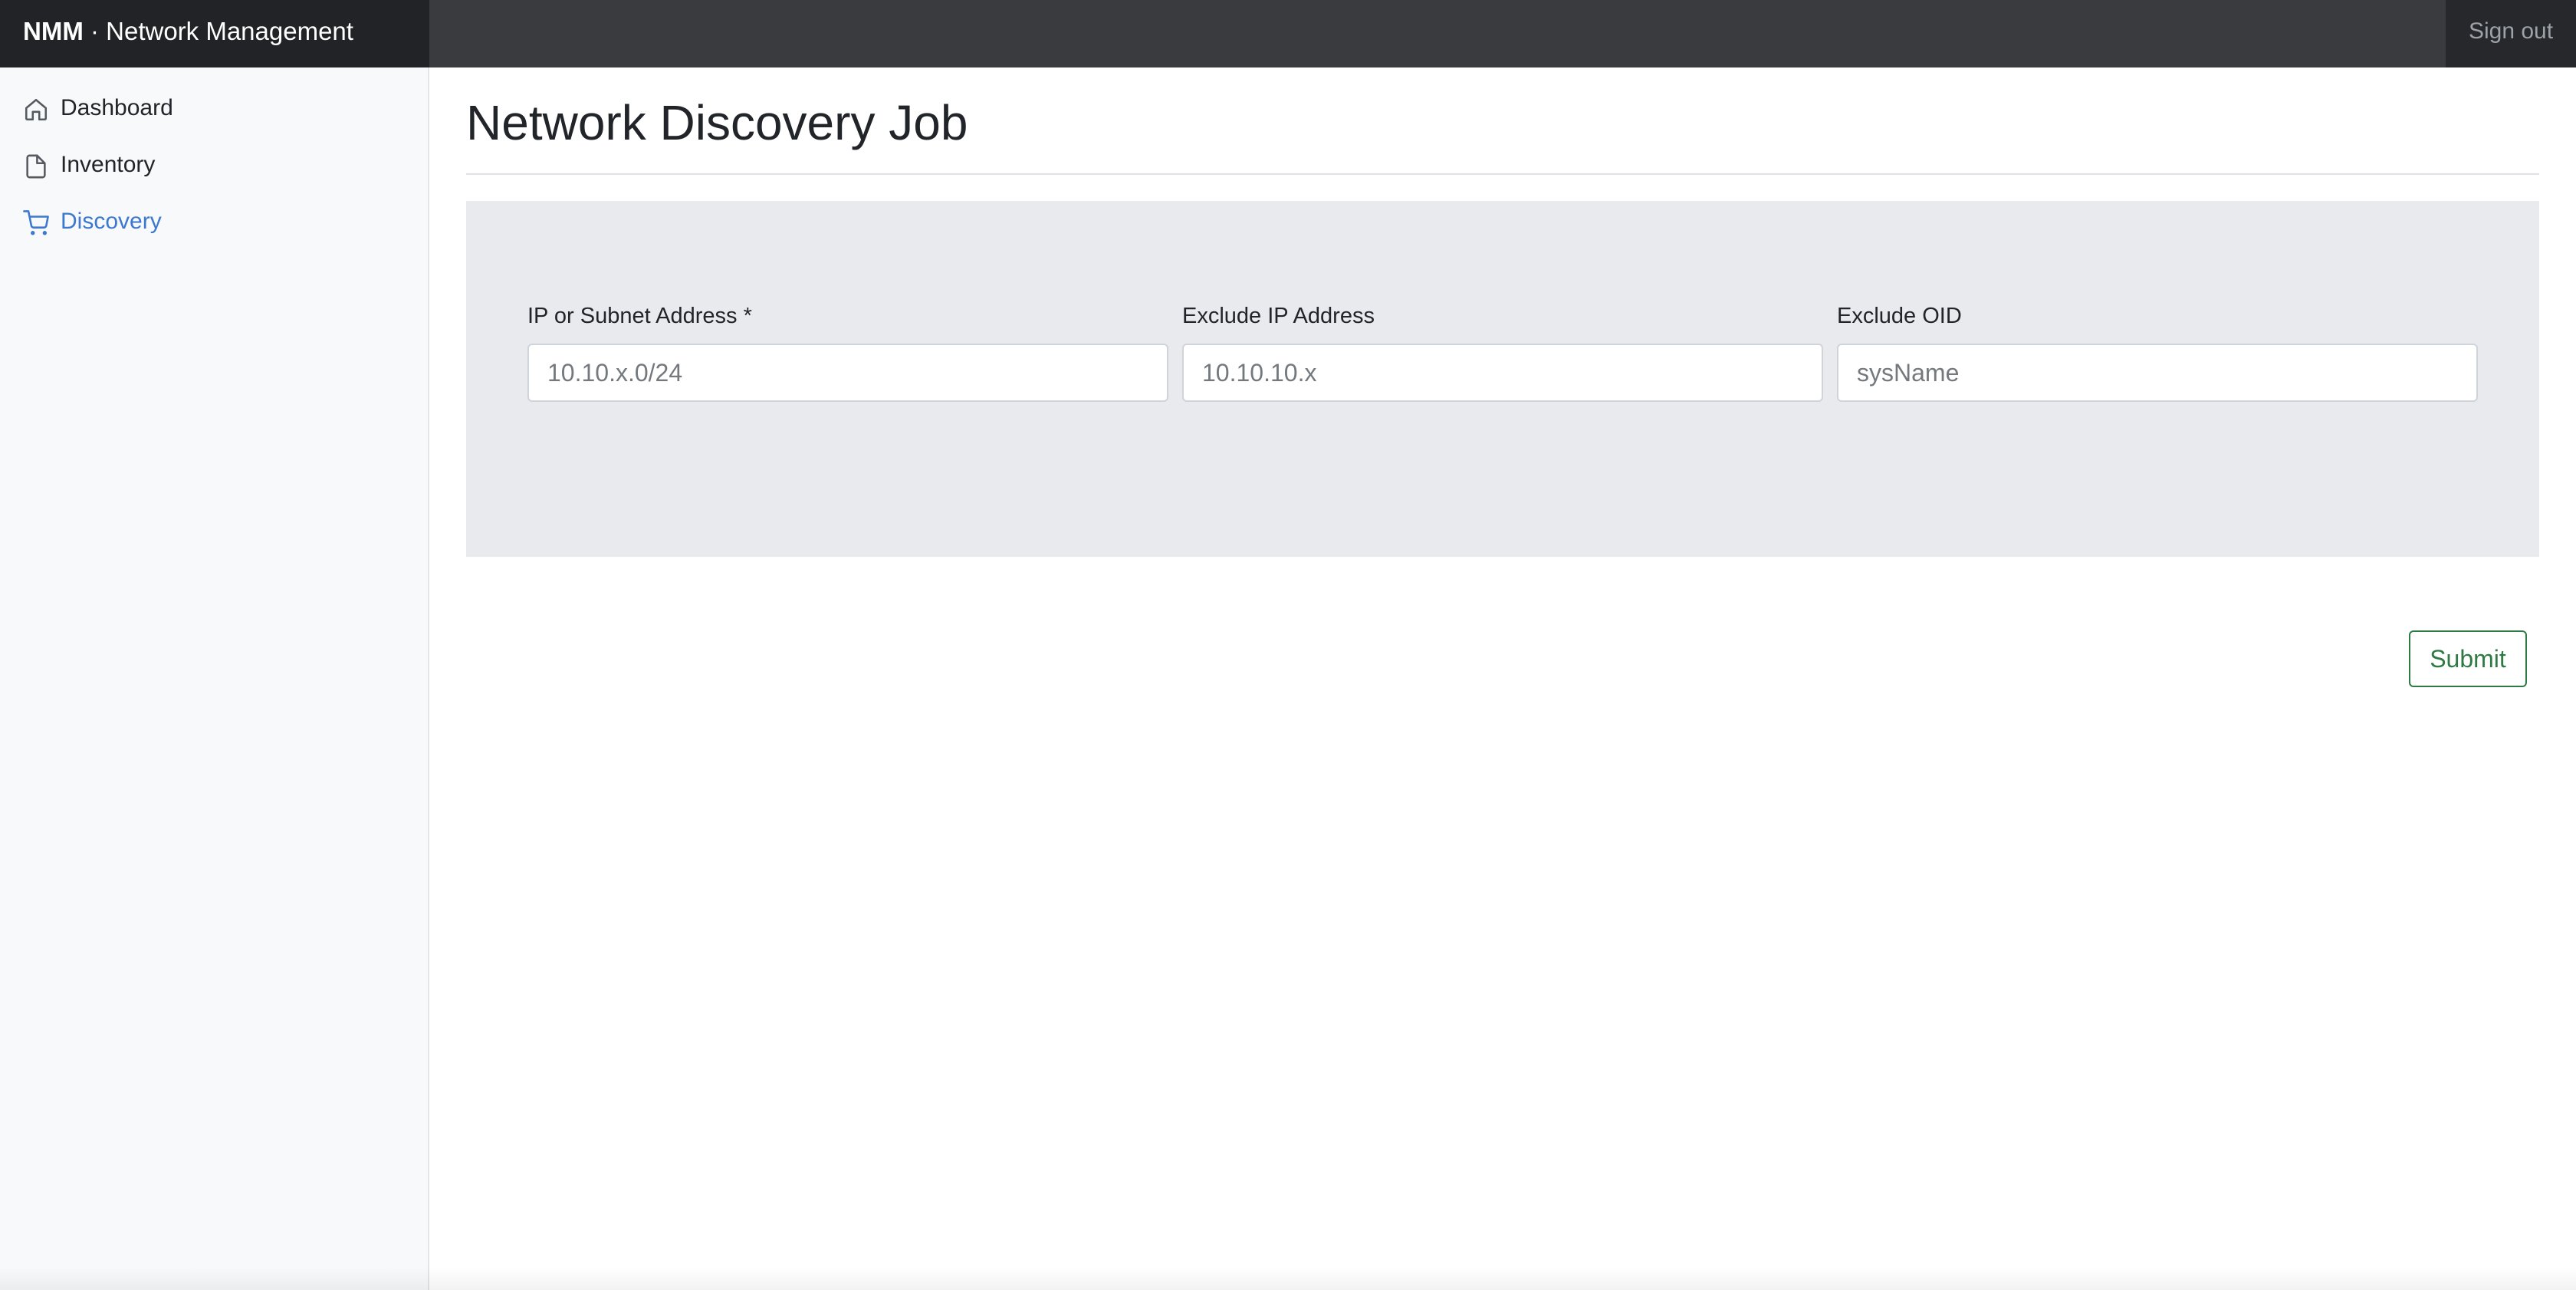  Describe the element at coordinates (640, 316) in the screenshot. I see `ip-subnet-label: IP or Subnet Address *` at that location.